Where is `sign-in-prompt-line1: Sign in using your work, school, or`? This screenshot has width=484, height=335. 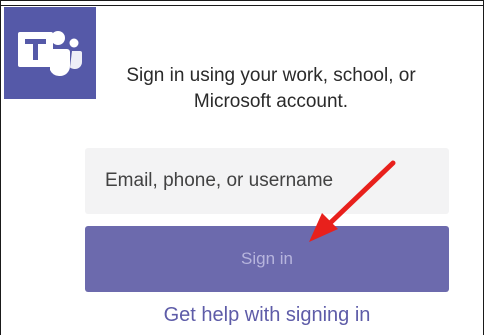 sign-in-prompt-line1: Sign in using your work, school, or is located at coordinates (271, 75).